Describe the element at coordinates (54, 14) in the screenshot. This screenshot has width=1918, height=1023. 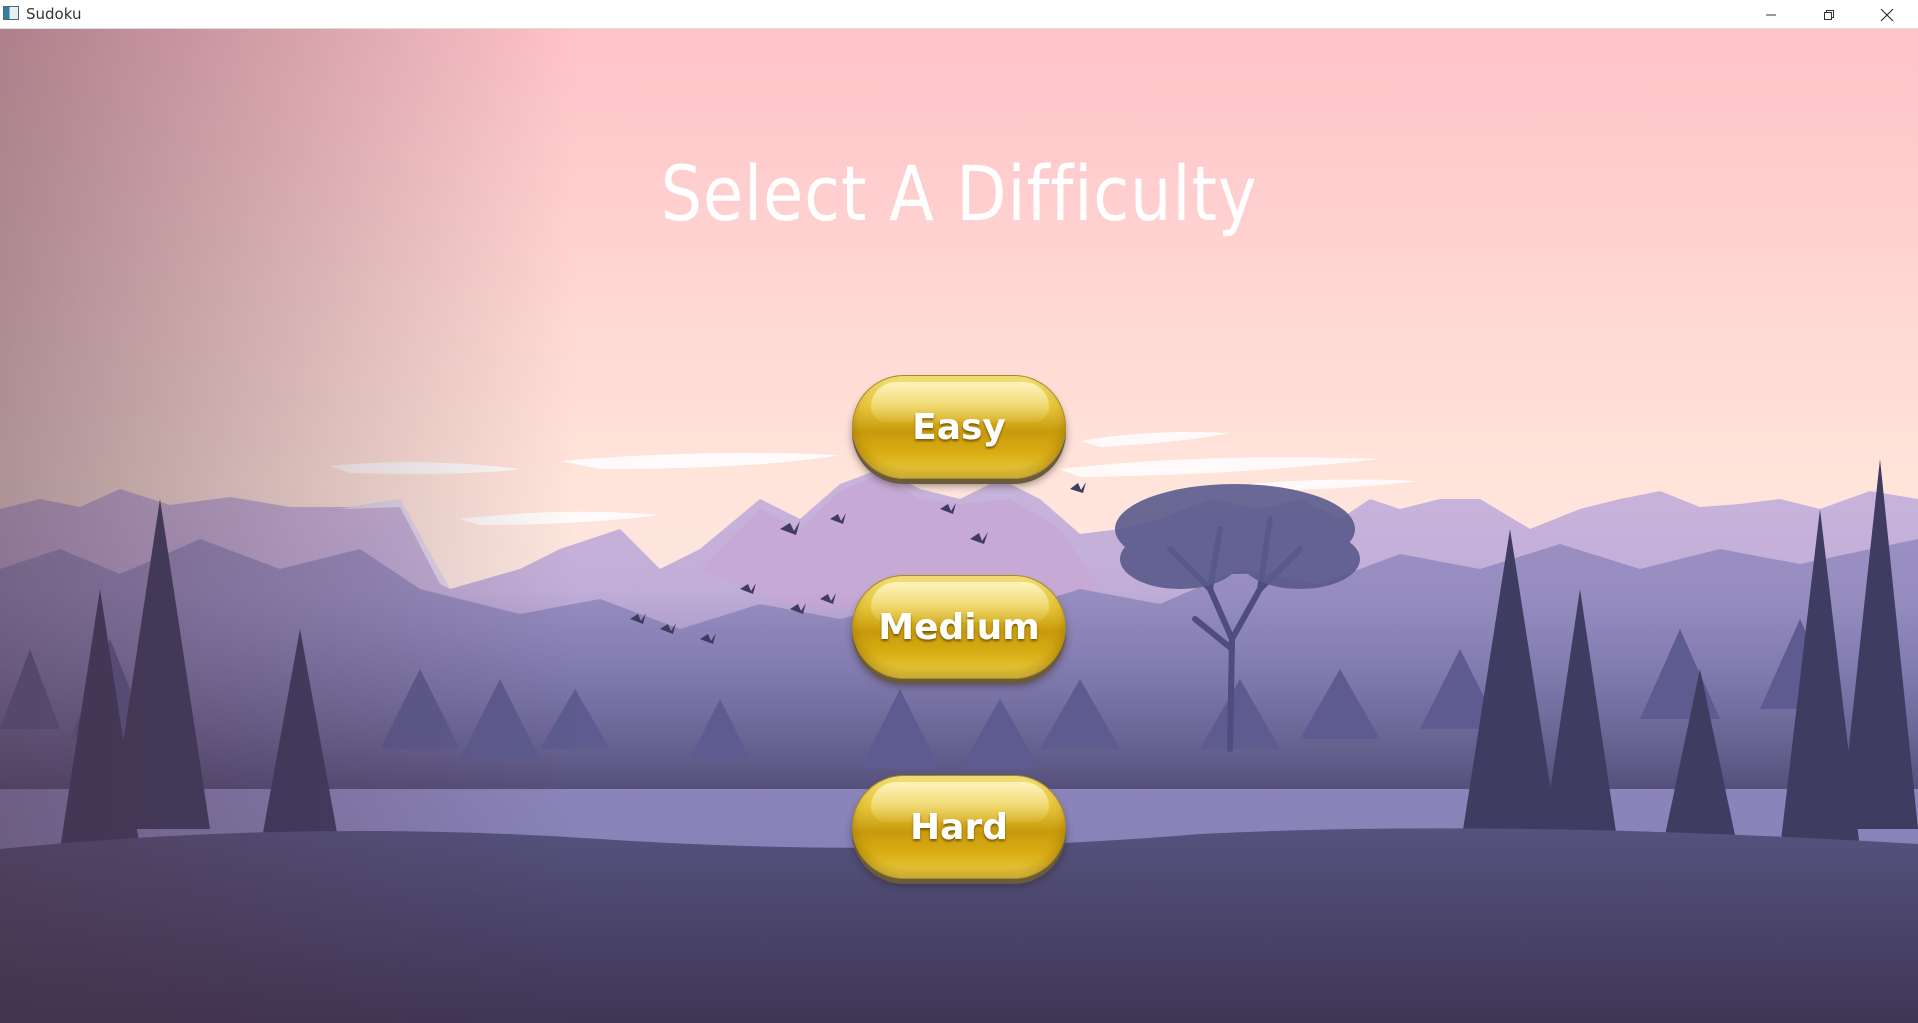
I see `window-title: Sudoku` at that location.